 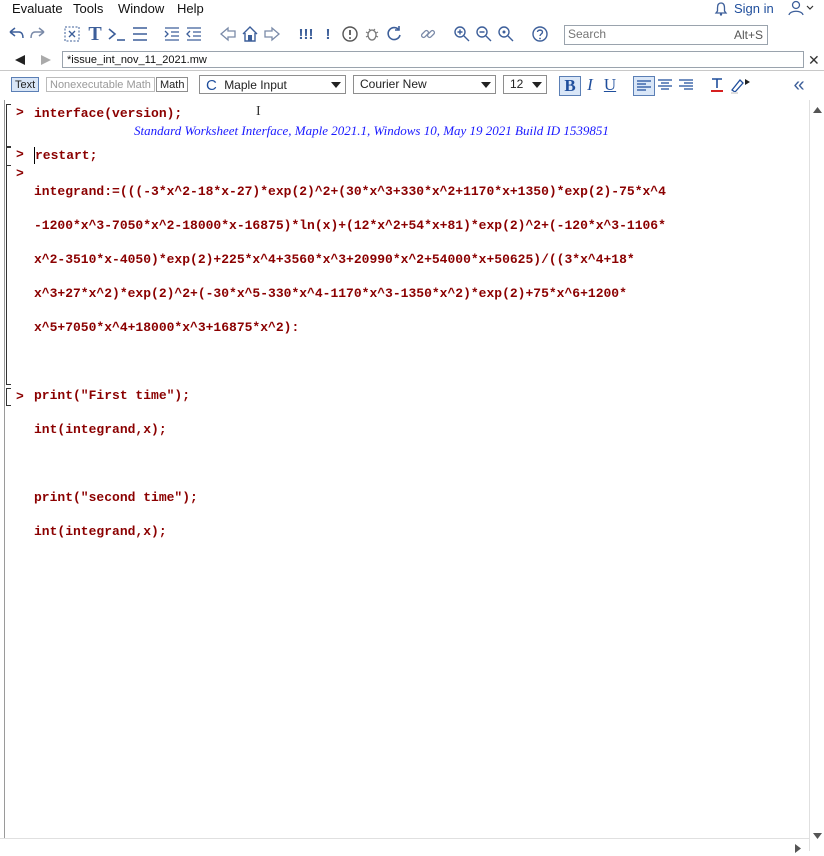 I want to click on align-right-icon, so click(x=686, y=85).